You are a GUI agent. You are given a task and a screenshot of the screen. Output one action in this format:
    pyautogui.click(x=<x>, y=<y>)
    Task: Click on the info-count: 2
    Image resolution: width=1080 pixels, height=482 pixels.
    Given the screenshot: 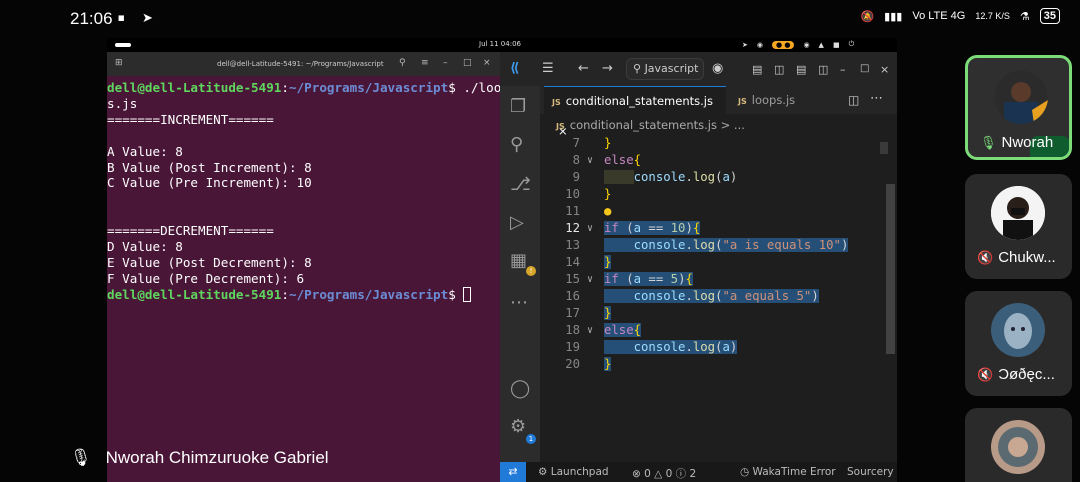 What is the action you would take?
    pyautogui.click(x=693, y=474)
    